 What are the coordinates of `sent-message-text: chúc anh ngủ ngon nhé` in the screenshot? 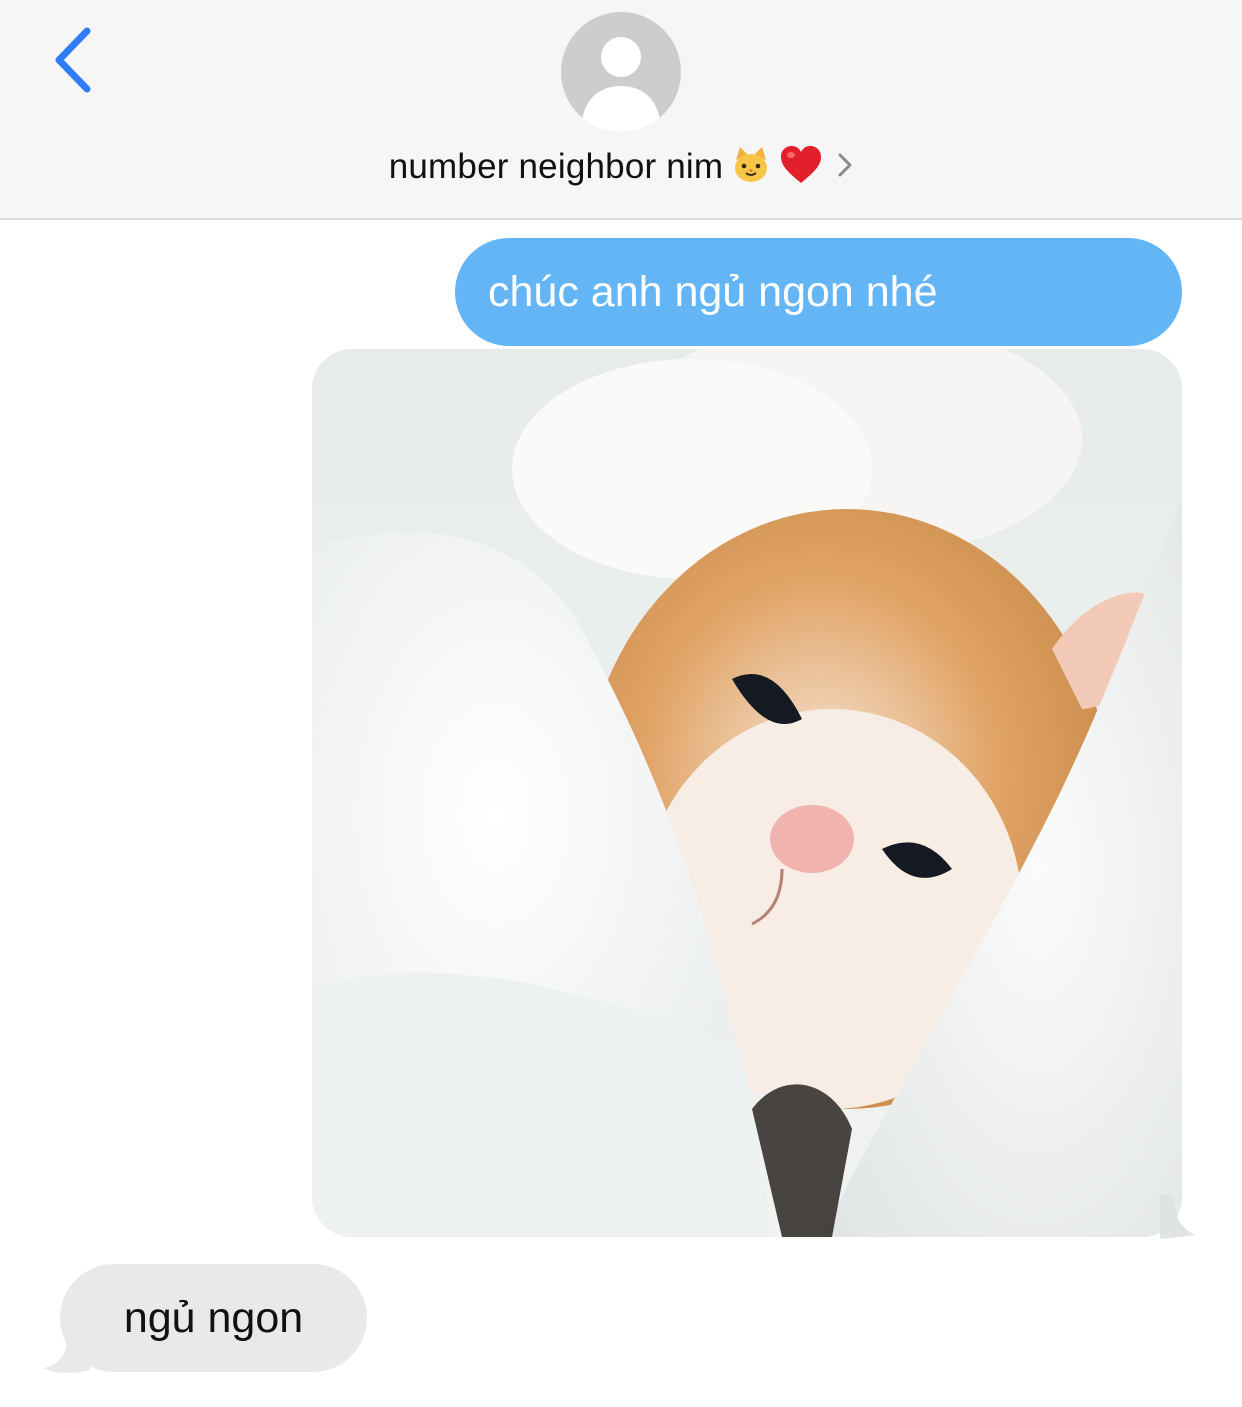 It's located at (713, 291).